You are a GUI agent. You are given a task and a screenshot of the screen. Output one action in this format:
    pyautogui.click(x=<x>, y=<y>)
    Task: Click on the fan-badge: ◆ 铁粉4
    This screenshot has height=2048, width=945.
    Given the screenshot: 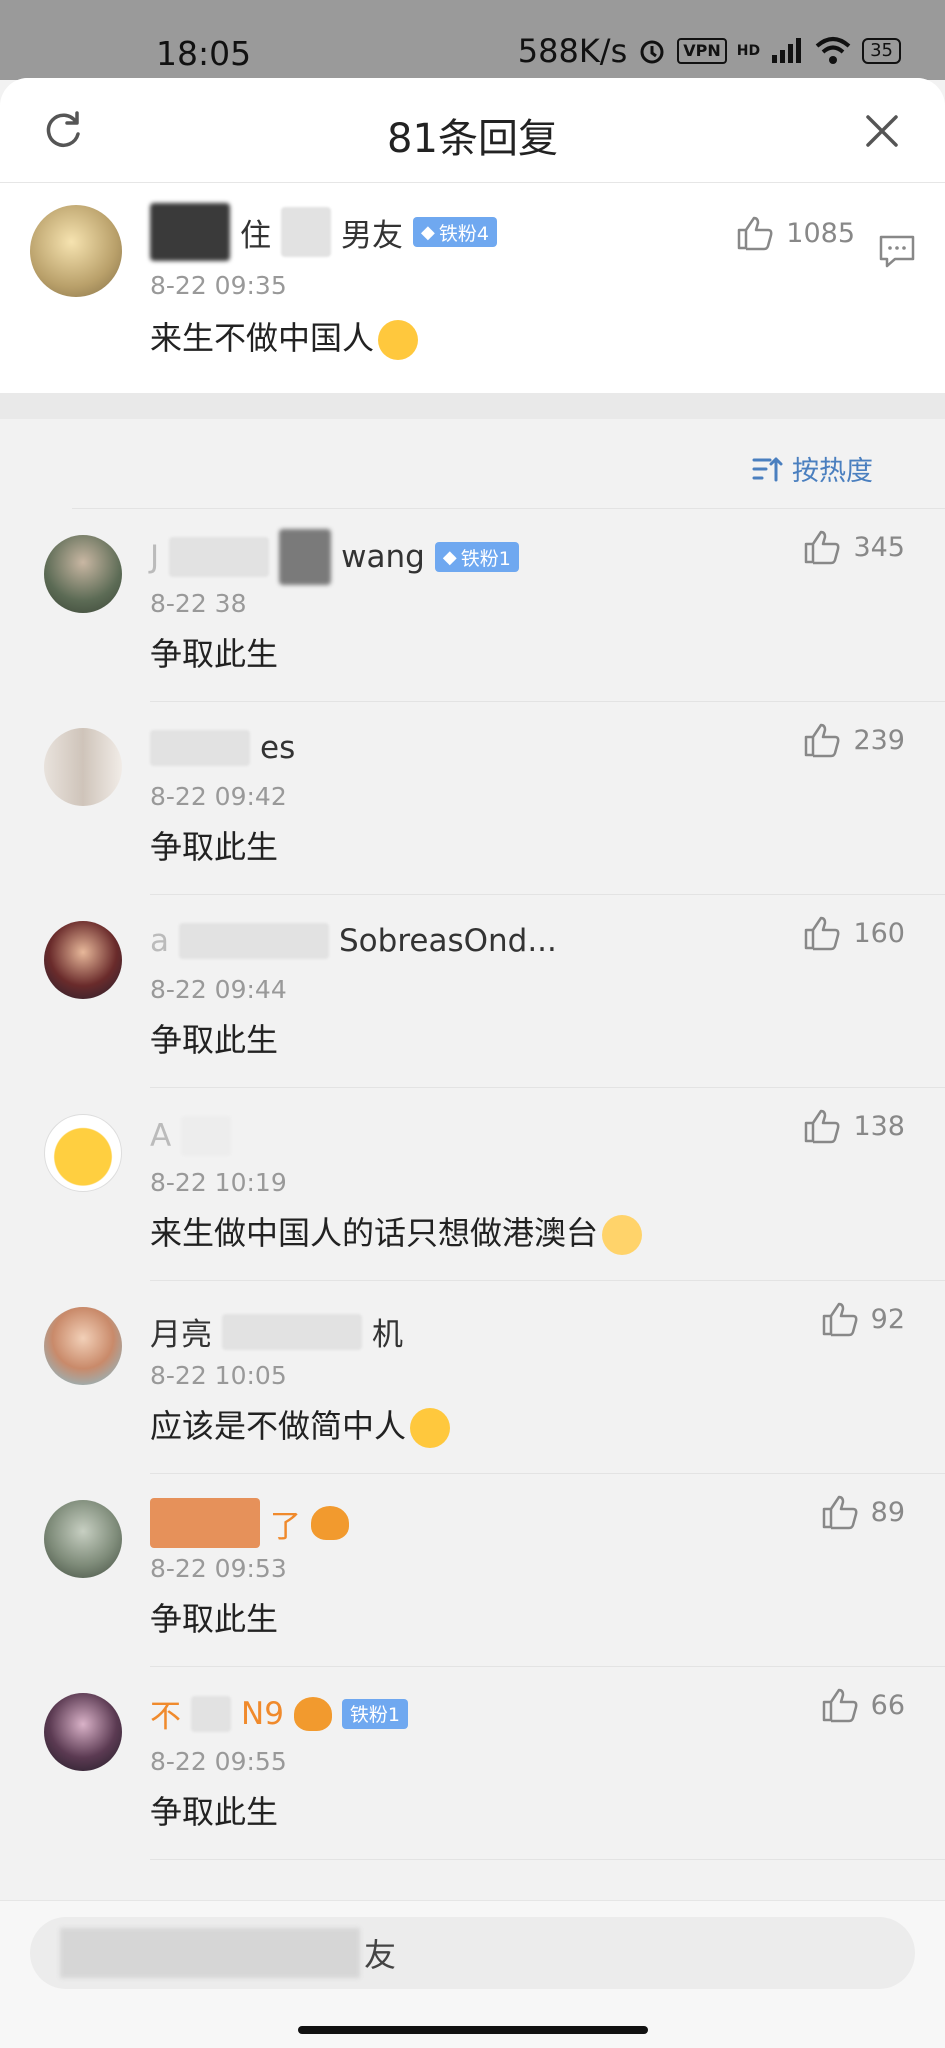 What is the action you would take?
    pyautogui.click(x=455, y=232)
    